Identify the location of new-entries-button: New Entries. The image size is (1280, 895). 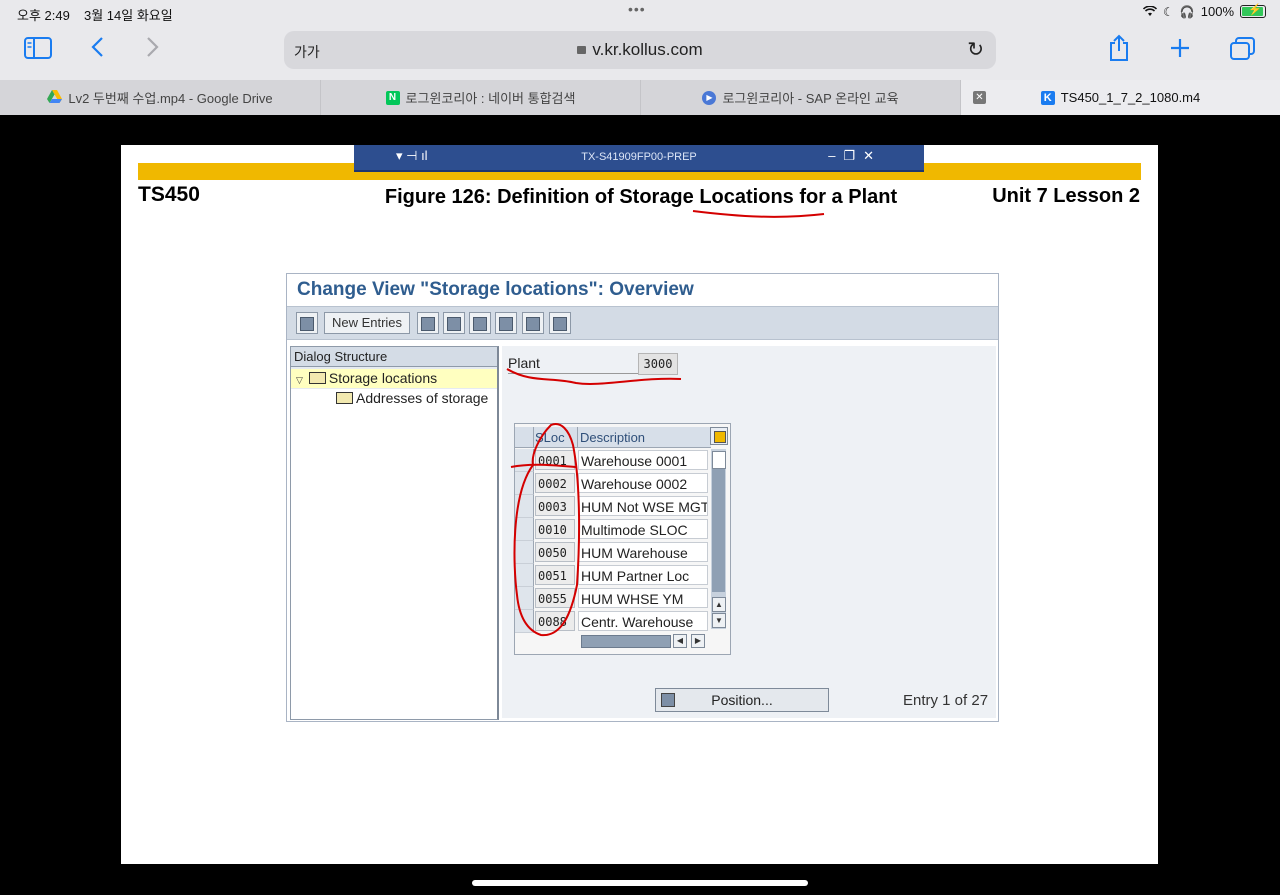
(367, 323).